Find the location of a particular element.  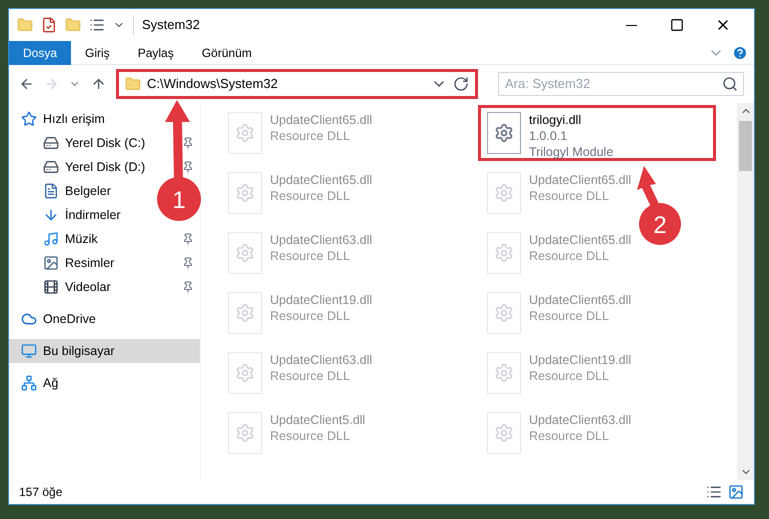

document-icon is located at coordinates (51, 191).